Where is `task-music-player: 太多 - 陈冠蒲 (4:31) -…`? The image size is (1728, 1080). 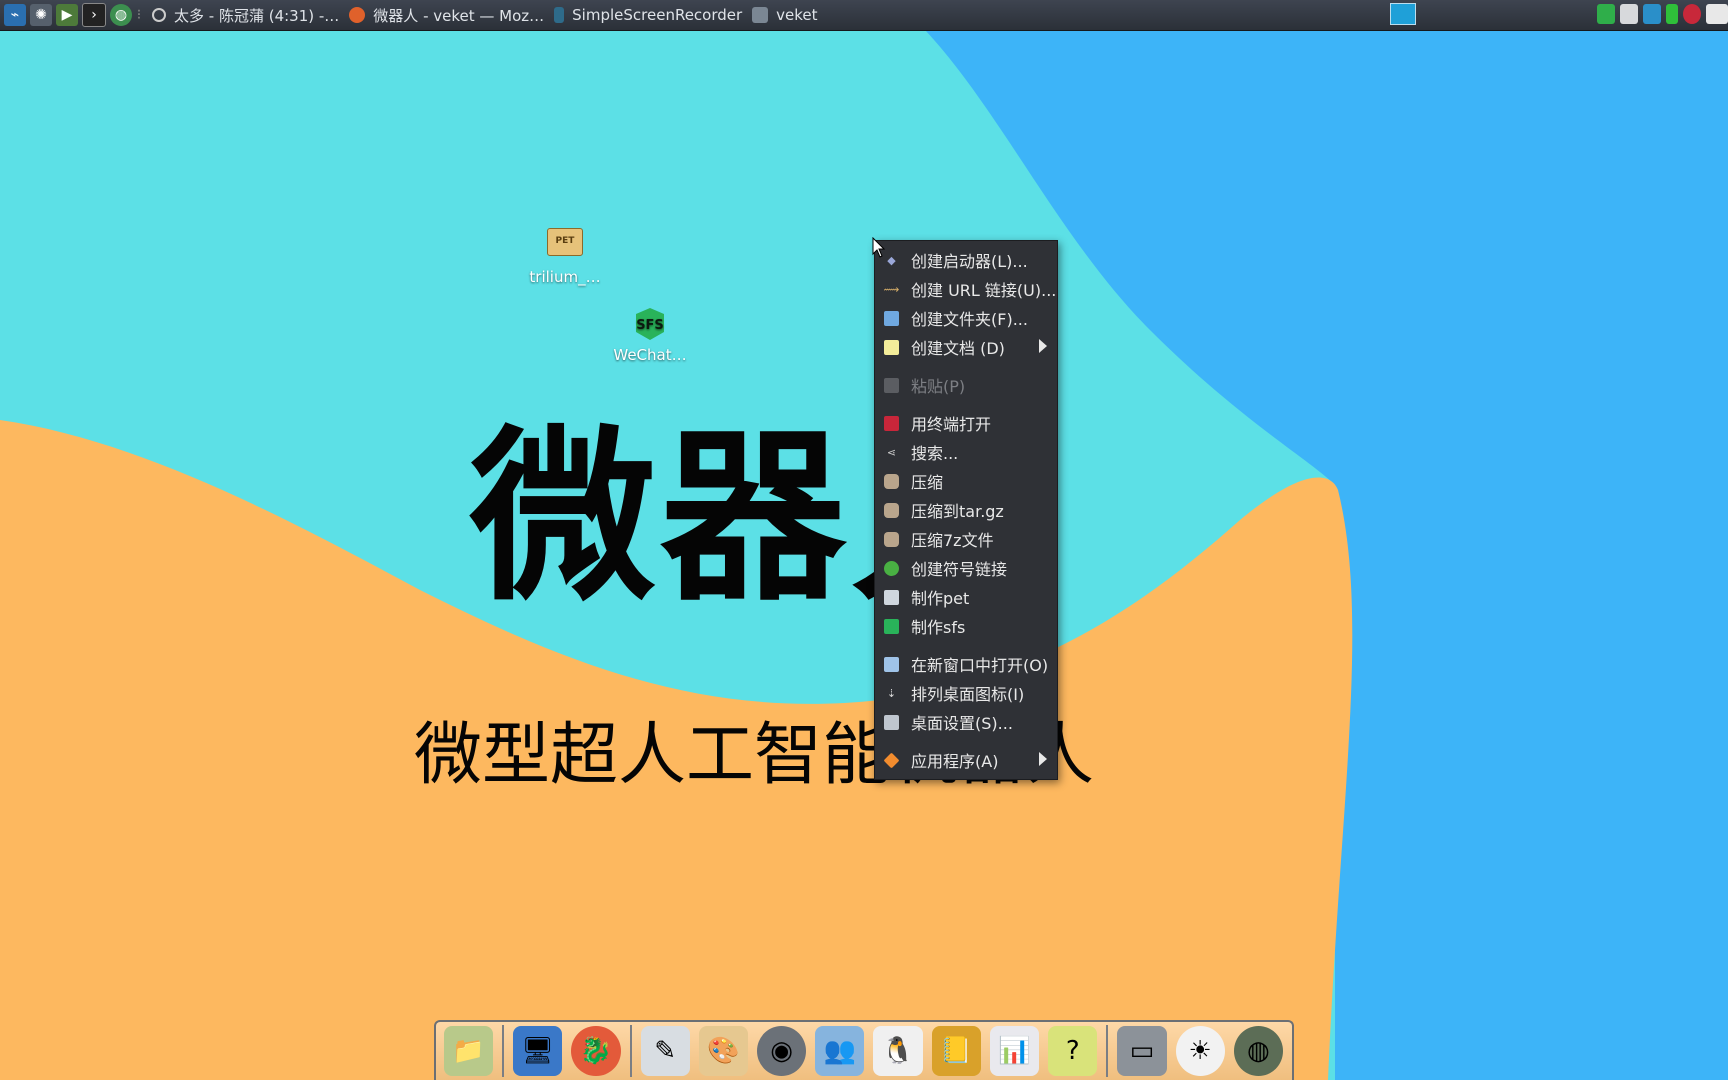
task-music-player: 太多 - 陈冠蒲 (4:31) -… is located at coordinates (245, 15).